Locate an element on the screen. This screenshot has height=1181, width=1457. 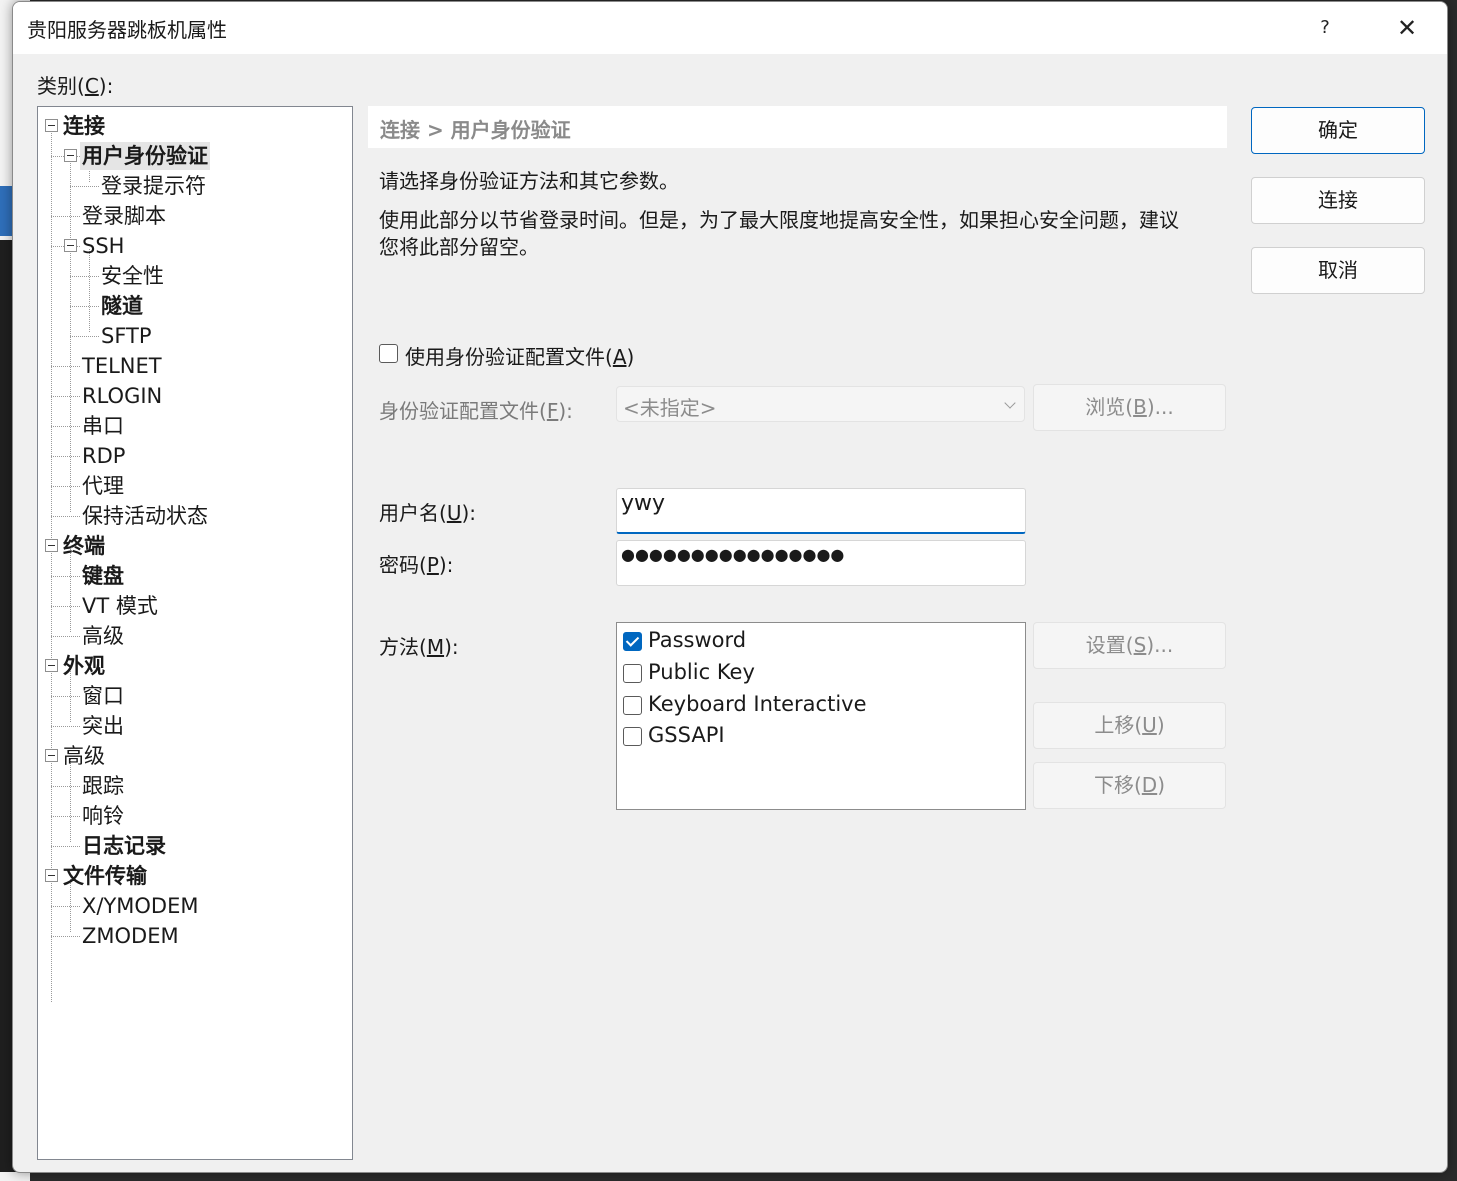
tree-item-node-20: 突出 is located at coordinates (103, 726).